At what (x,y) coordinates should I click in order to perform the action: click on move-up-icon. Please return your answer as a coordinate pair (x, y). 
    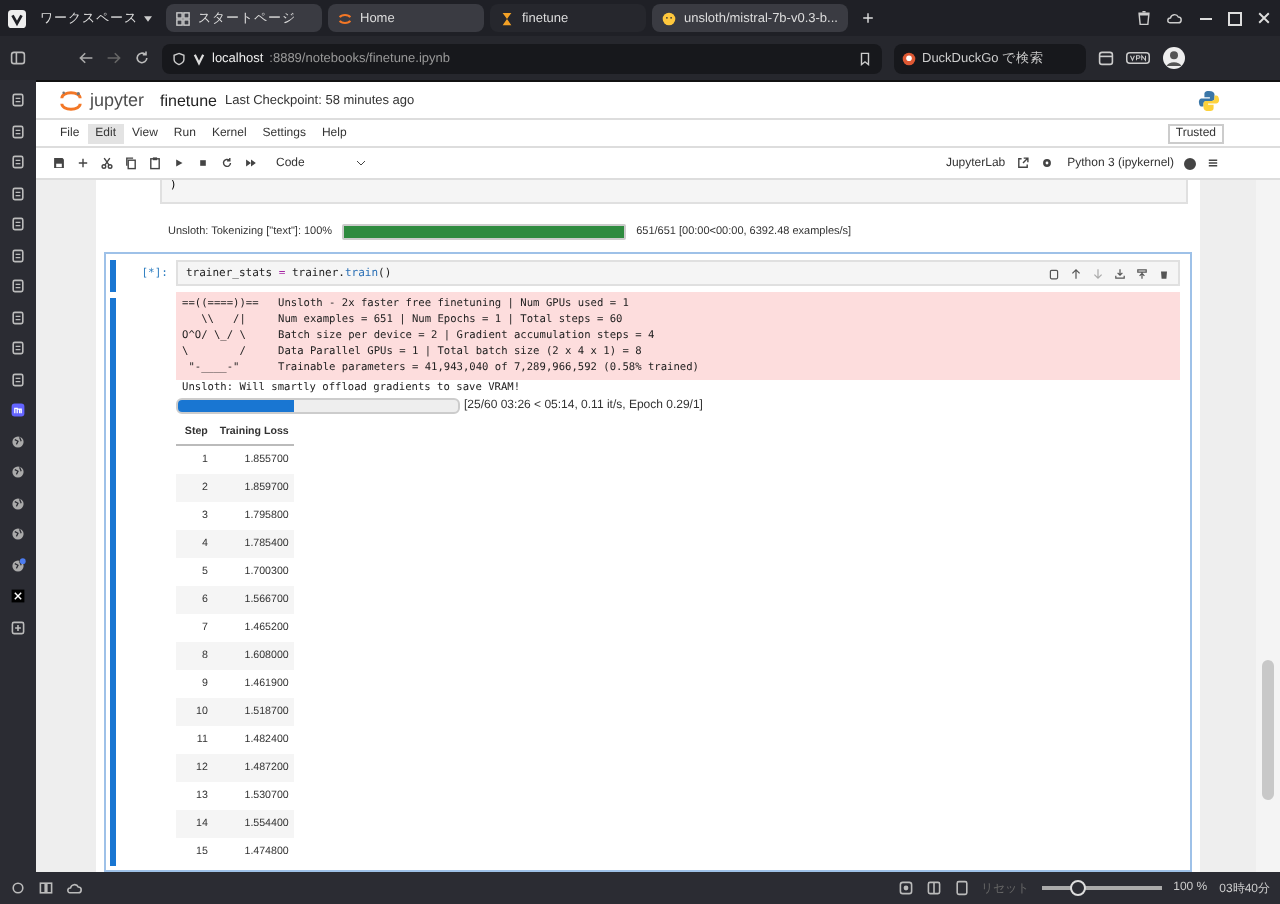
    Looking at the image, I should click on (1076, 273).